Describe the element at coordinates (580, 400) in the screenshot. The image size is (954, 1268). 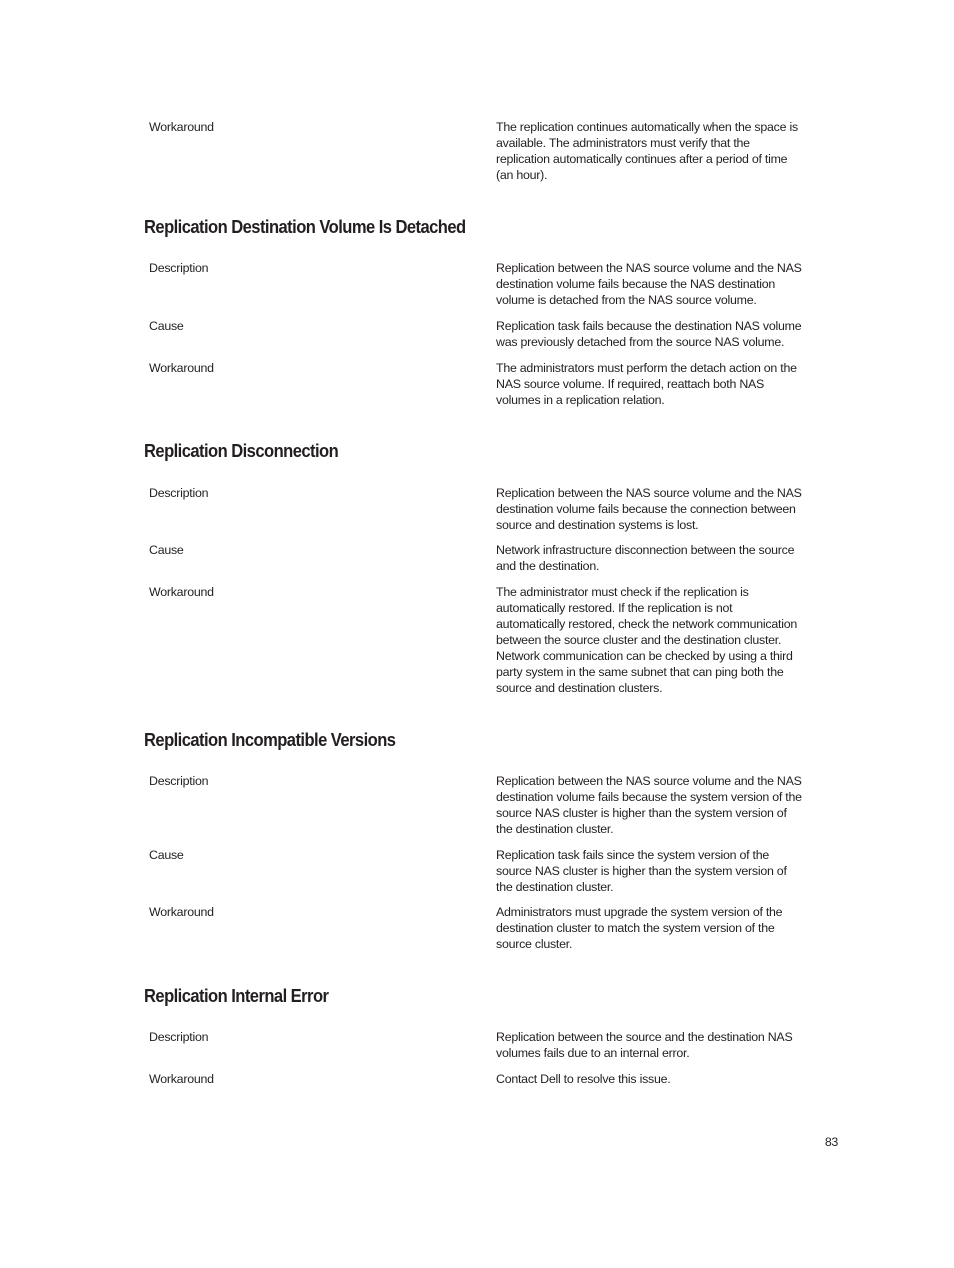
I see `value-line: volumes in a replication relation.` at that location.